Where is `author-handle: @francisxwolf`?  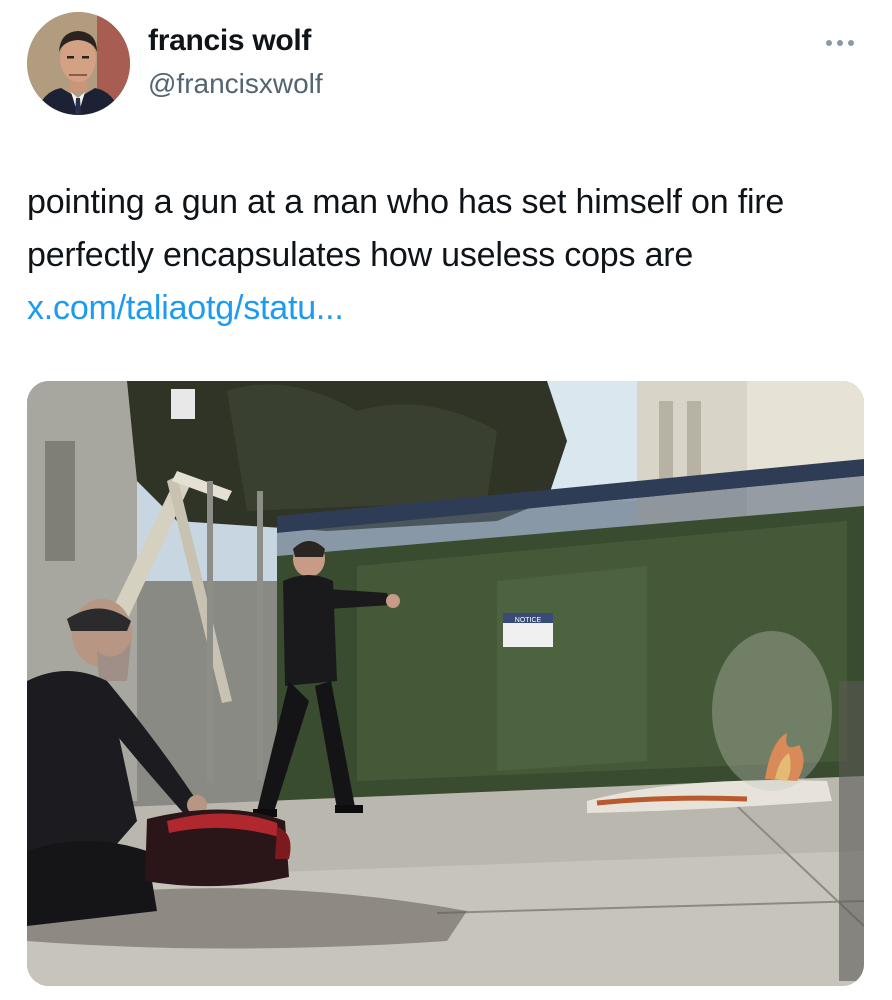
author-handle: @francisxwolf is located at coordinates (235, 84).